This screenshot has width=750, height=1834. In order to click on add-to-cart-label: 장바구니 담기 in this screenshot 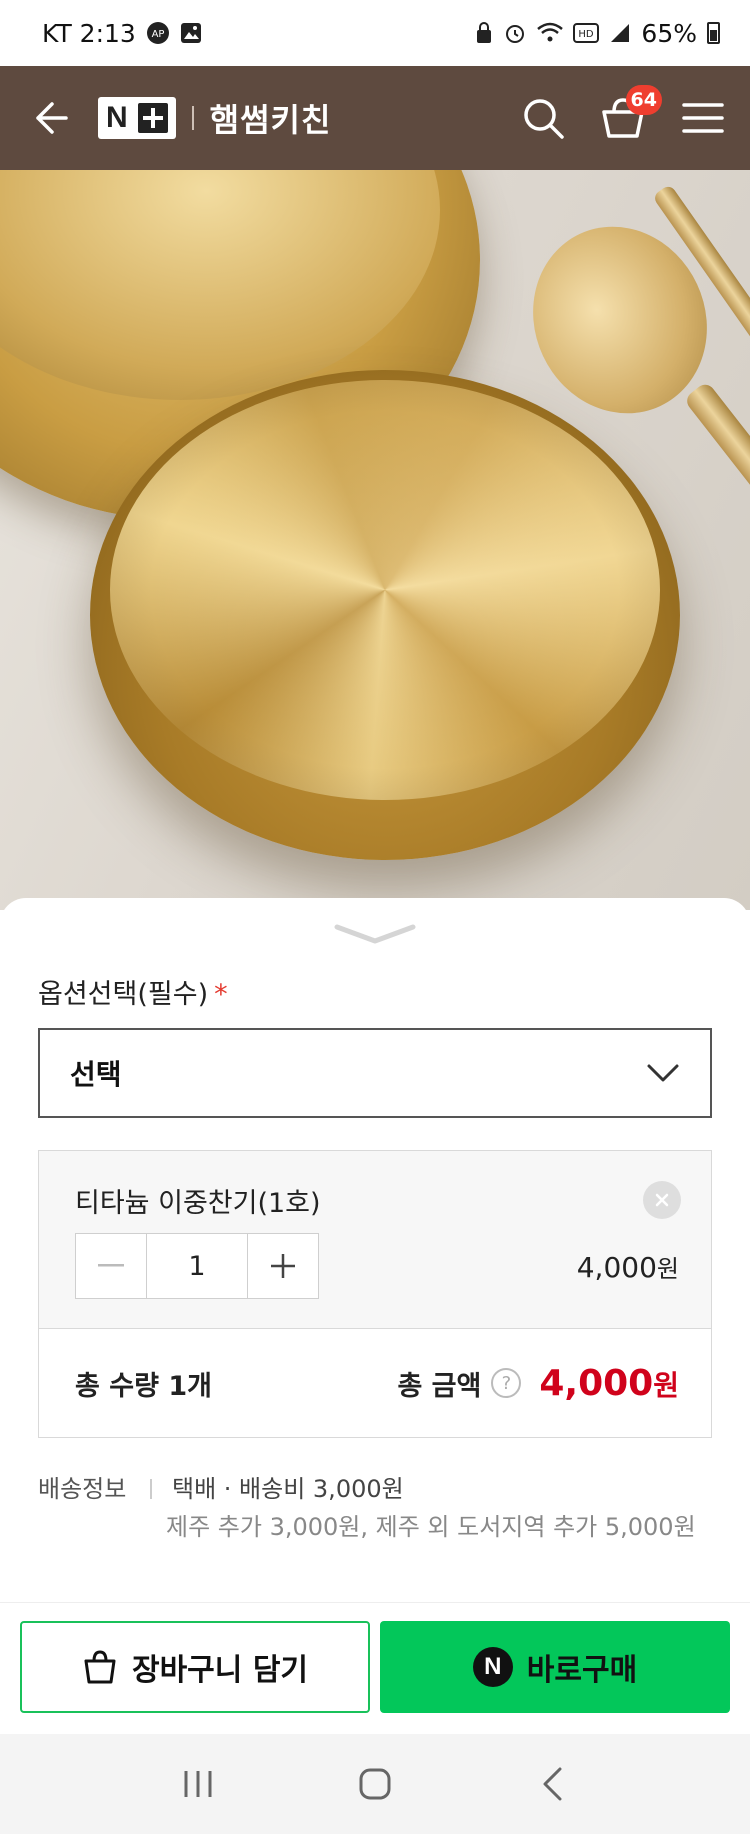, I will do `click(220, 1670)`.